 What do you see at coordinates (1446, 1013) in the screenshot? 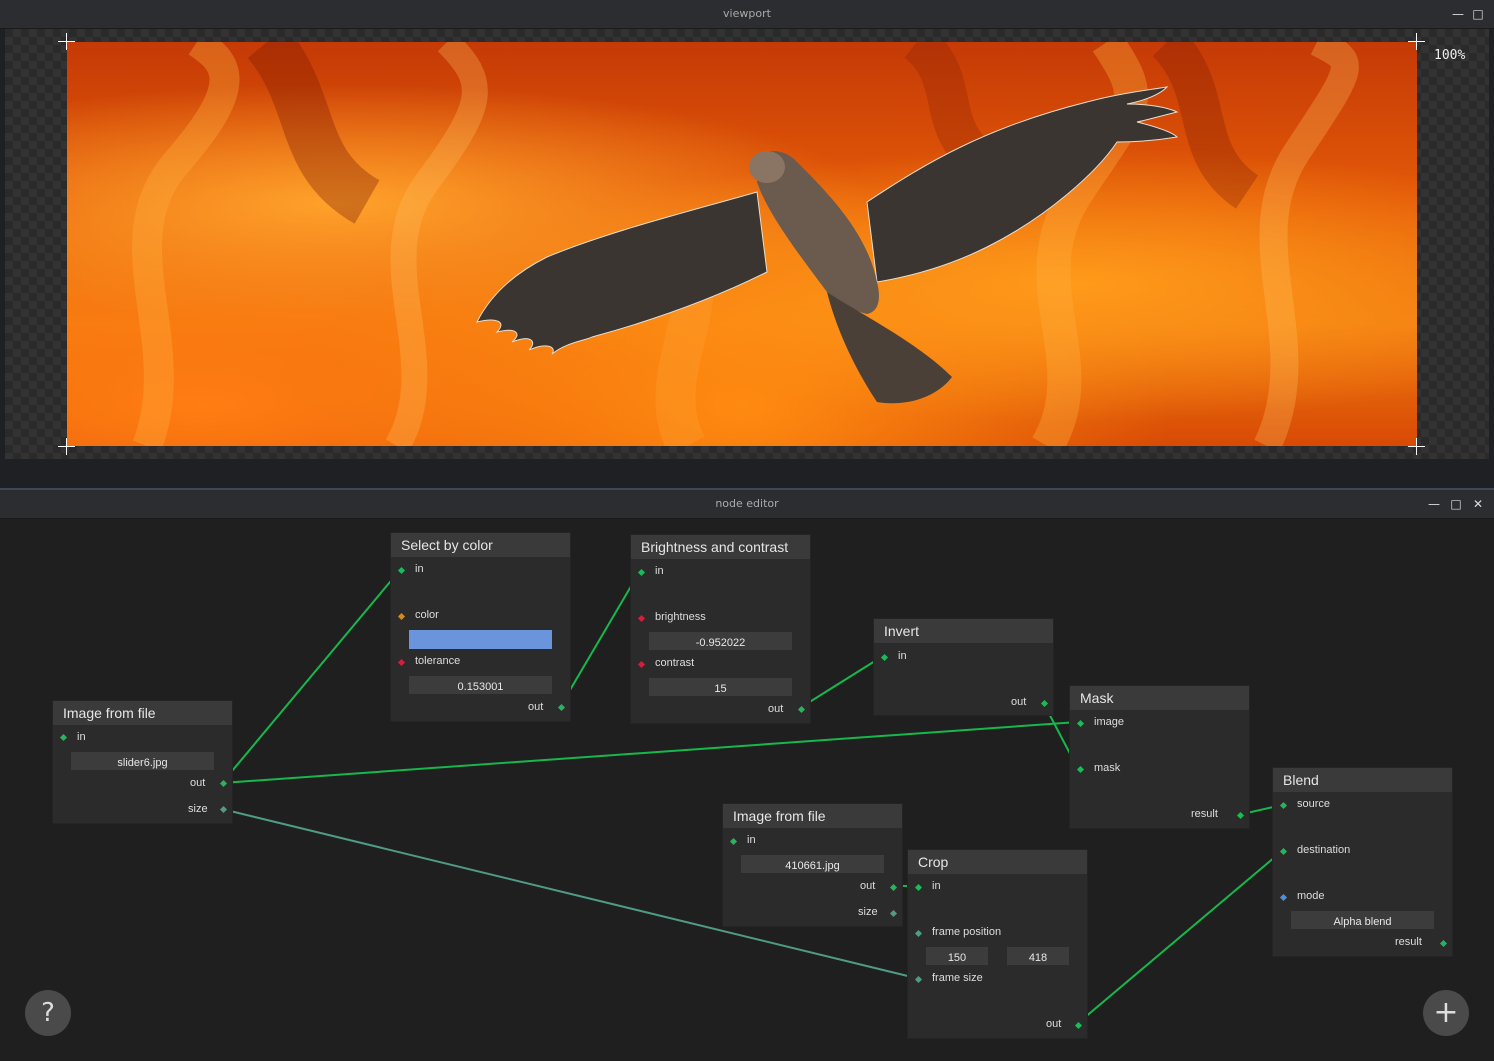
I see `add-node-button: +` at bounding box center [1446, 1013].